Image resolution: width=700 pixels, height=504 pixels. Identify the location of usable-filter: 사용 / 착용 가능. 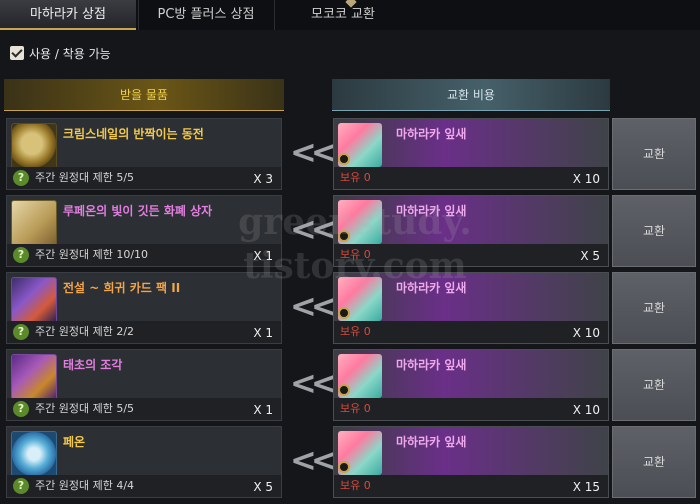
(60, 53).